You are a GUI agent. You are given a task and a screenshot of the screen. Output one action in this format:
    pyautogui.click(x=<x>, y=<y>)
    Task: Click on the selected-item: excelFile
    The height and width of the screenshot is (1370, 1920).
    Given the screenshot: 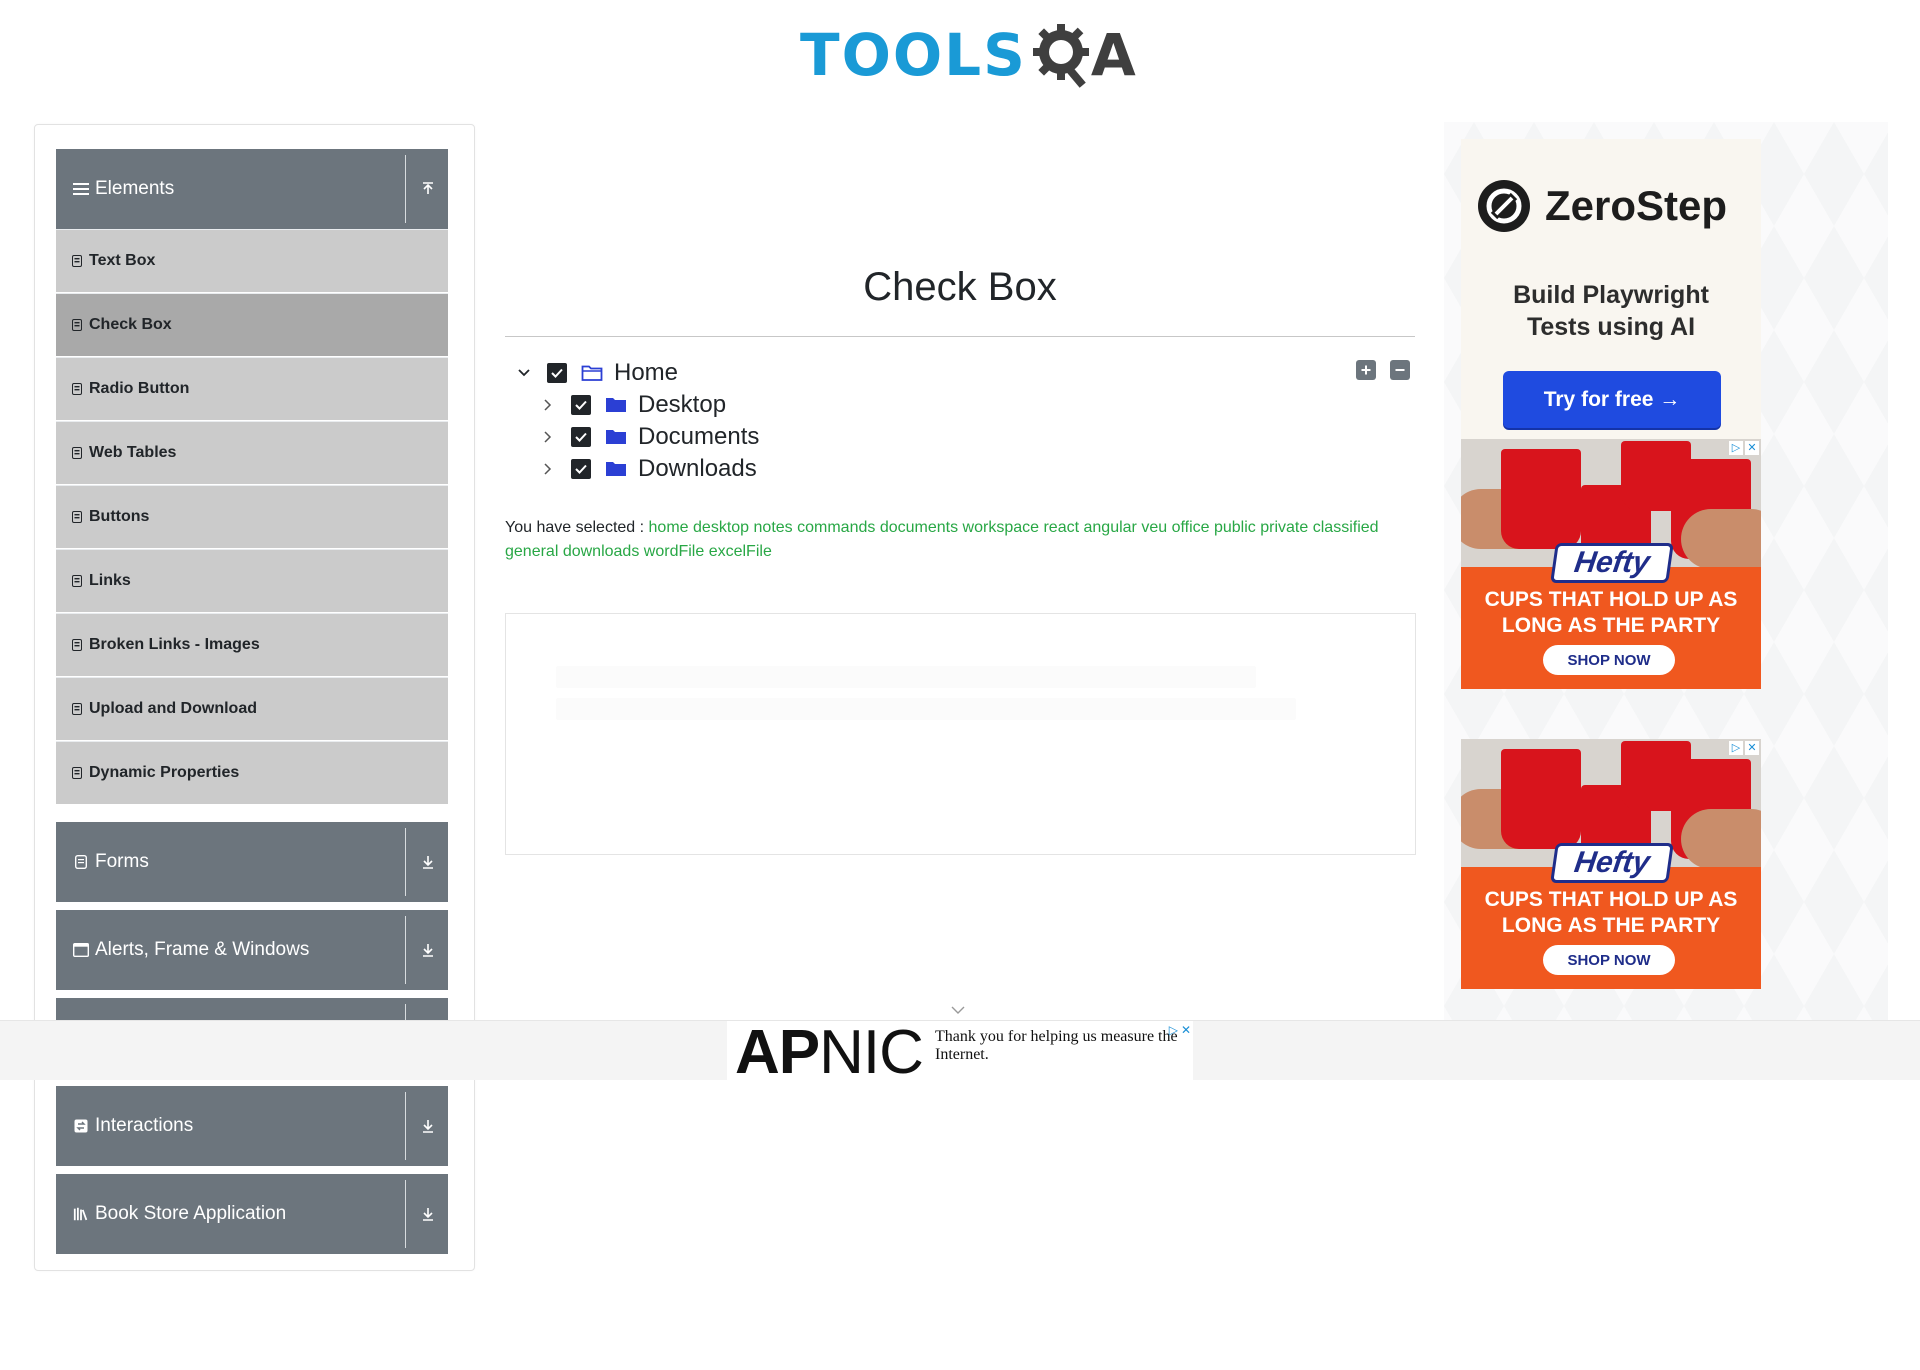 What is the action you would take?
    pyautogui.click(x=740, y=551)
    